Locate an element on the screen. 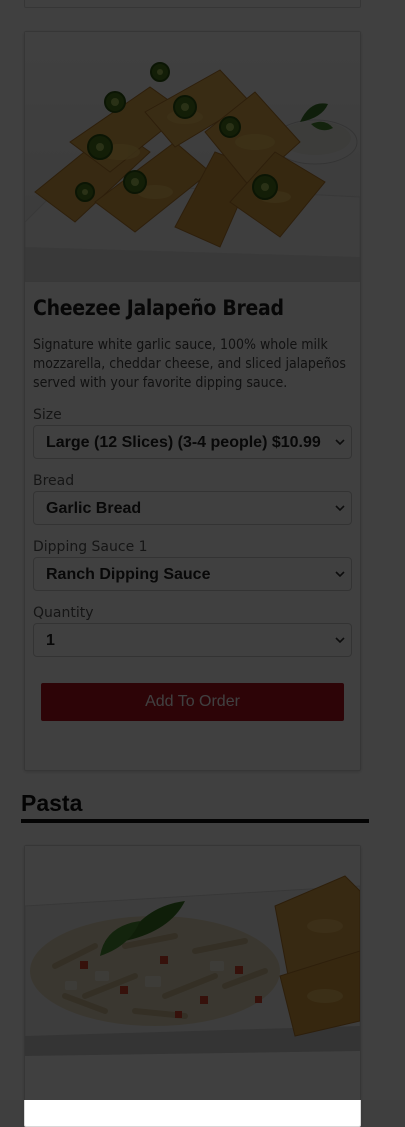 This screenshot has height=1127, width=405. quantity-select: 1 is located at coordinates (192, 640).